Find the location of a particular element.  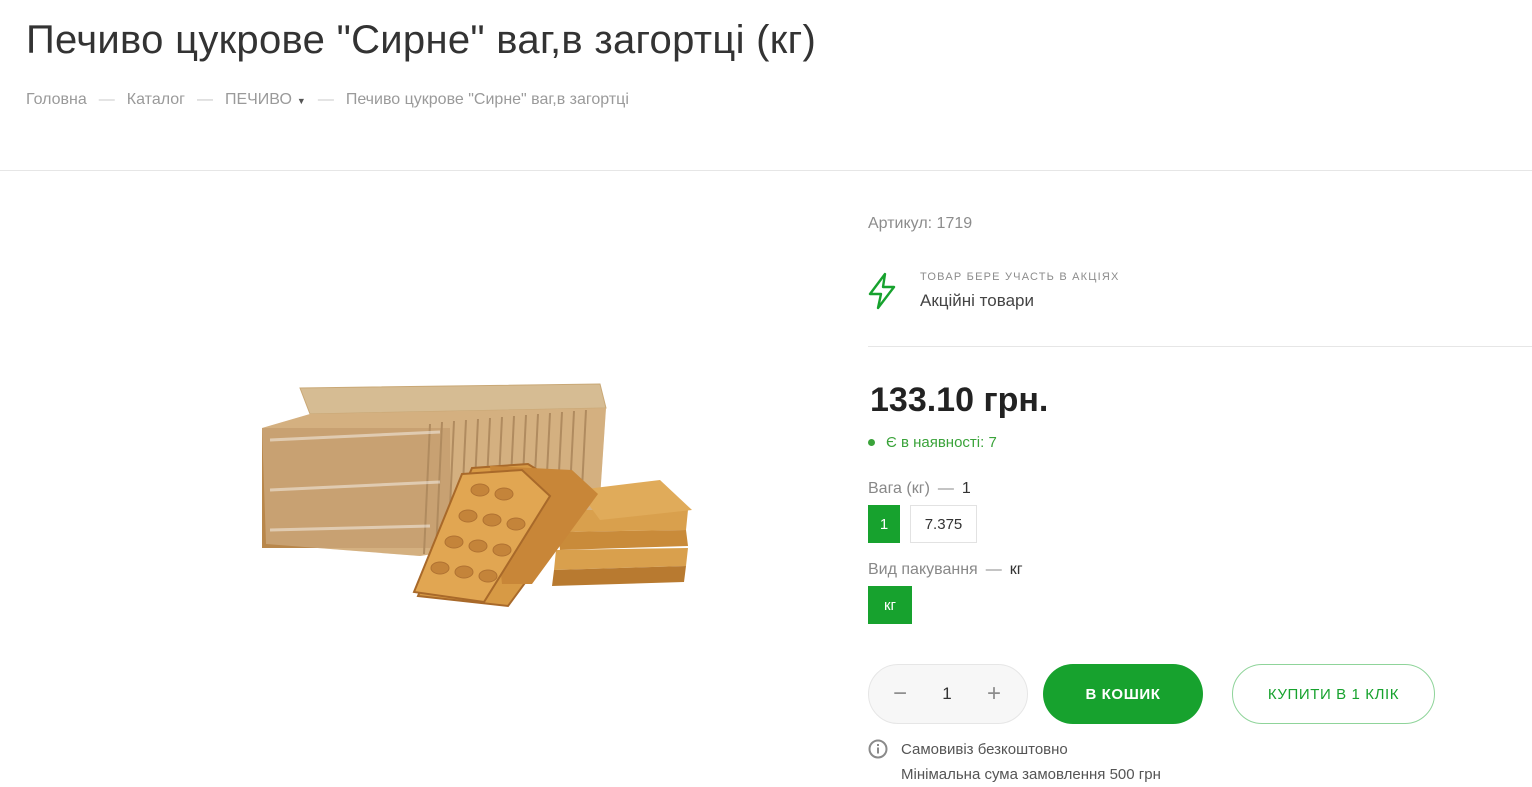

product-image is located at coordinates (475, 495).